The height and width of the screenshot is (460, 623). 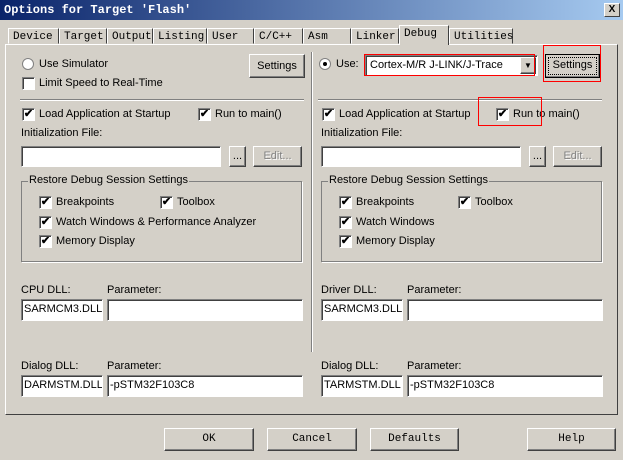 I want to click on highlight-driver, so click(x=449, y=65).